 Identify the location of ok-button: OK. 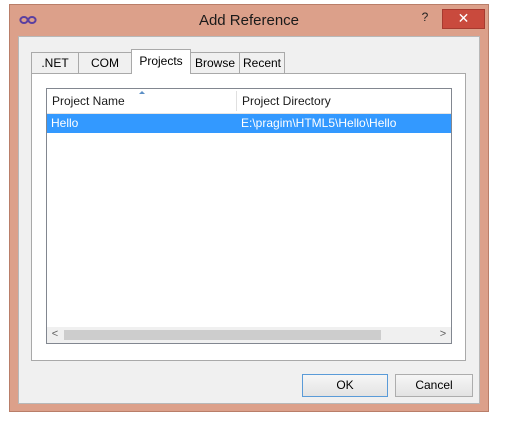
(345, 385).